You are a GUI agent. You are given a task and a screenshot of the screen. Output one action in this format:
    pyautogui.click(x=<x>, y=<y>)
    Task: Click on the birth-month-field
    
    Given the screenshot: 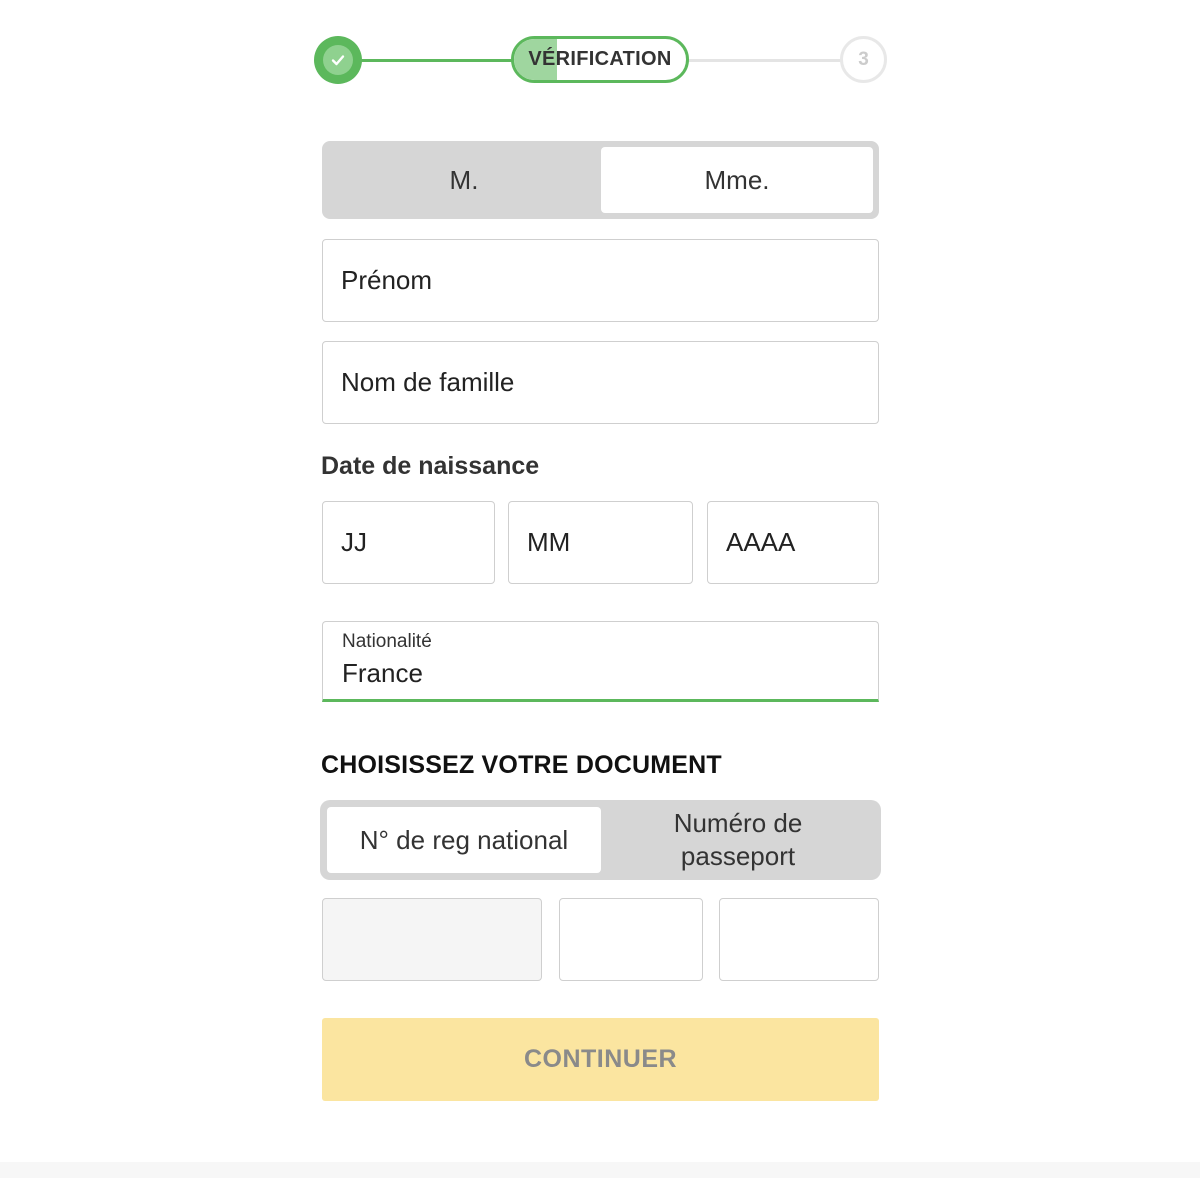 What is the action you would take?
    pyautogui.click(x=600, y=542)
    